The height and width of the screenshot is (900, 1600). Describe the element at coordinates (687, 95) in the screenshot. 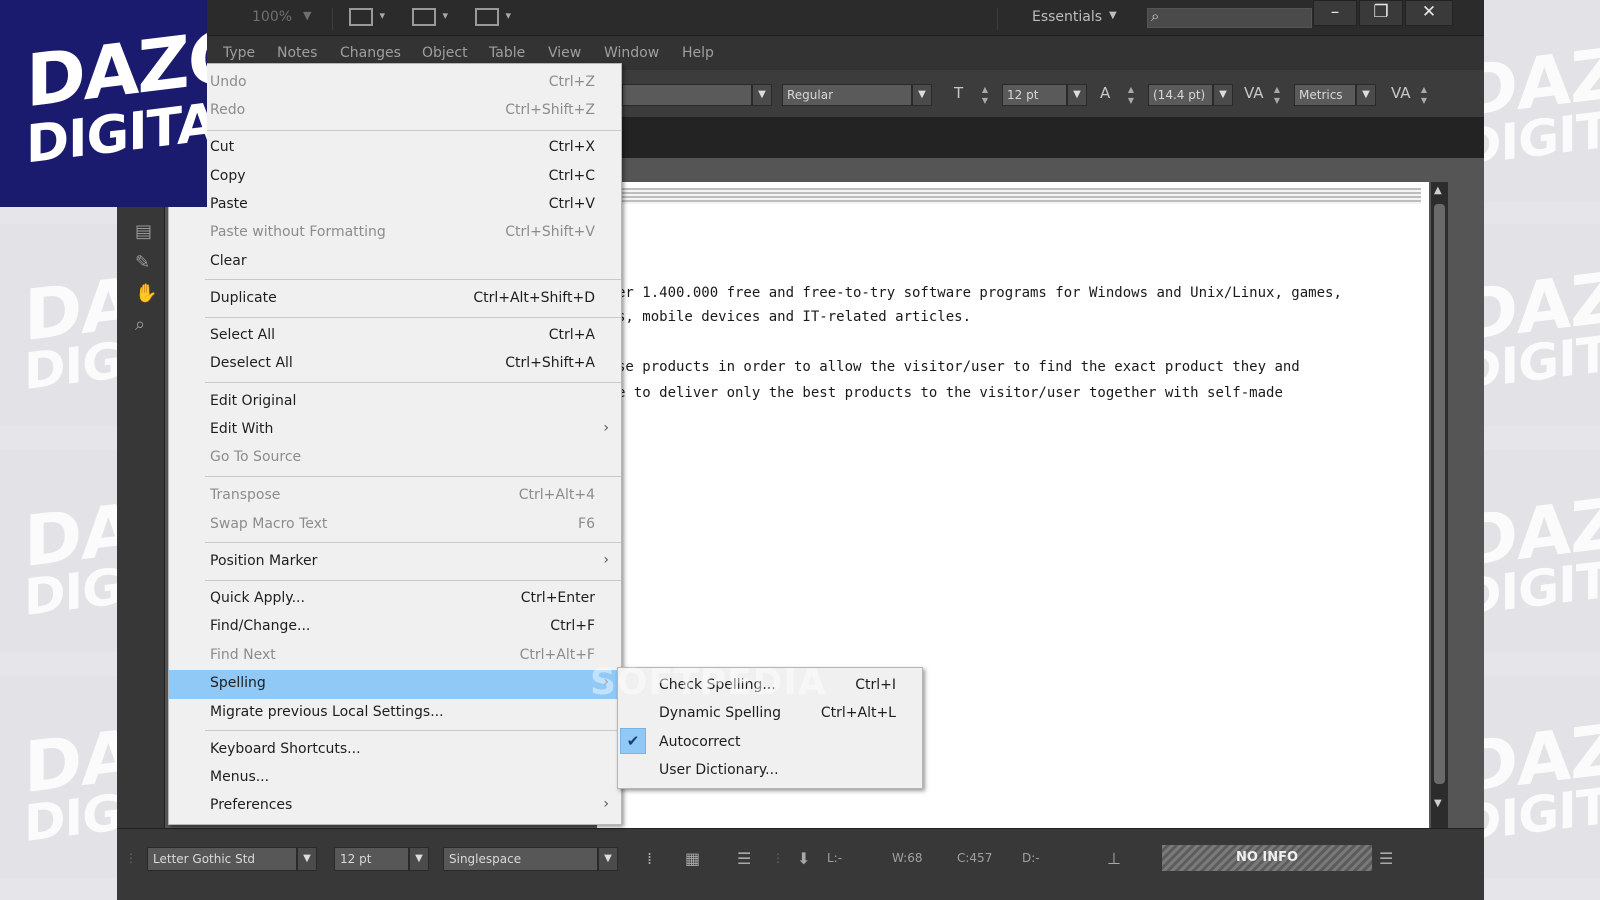

I see `font-family-field` at that location.